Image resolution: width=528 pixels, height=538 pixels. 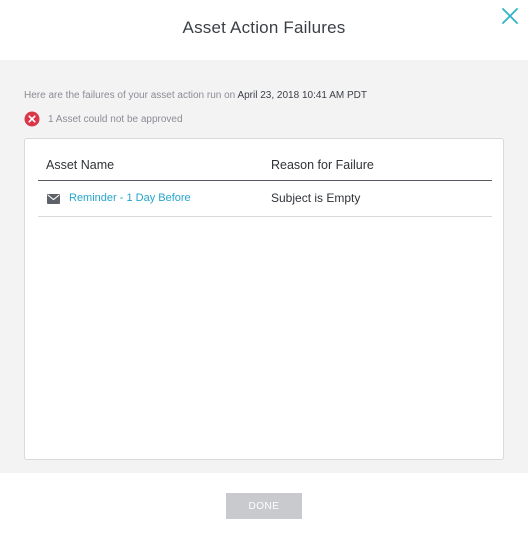 I want to click on close-x-icon, so click(x=510, y=16).